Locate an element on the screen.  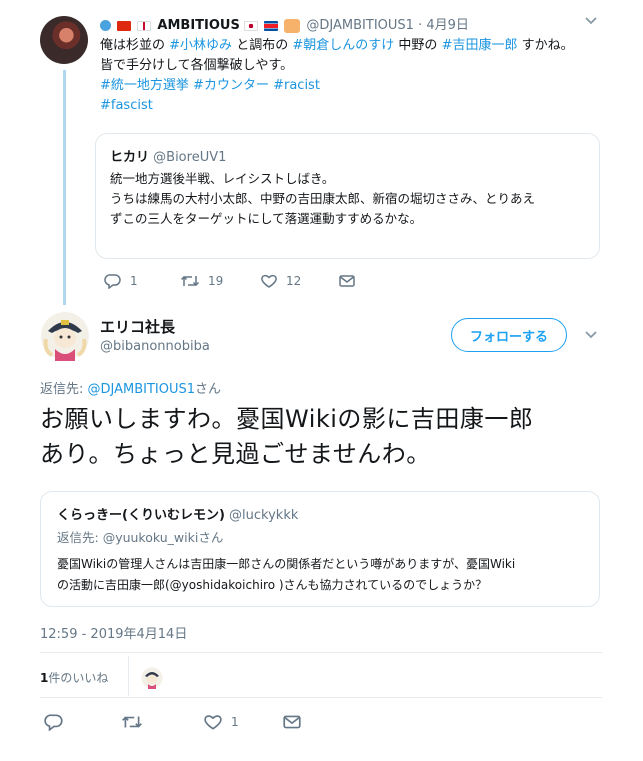
tweet2-text-line: あり。ちょっと見過ごせませんわ。 is located at coordinates (235, 454).